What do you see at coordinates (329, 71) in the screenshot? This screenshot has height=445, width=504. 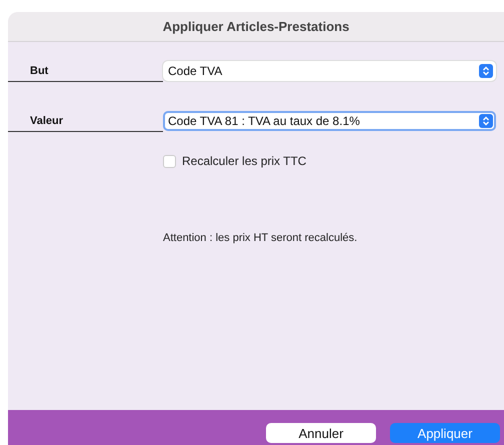 I see `select-field: Code TVA` at bounding box center [329, 71].